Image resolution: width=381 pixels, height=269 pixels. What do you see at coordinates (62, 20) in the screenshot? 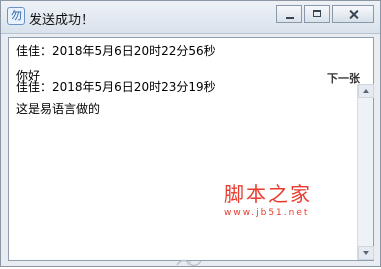
I see `window-title: 发送成功！` at bounding box center [62, 20].